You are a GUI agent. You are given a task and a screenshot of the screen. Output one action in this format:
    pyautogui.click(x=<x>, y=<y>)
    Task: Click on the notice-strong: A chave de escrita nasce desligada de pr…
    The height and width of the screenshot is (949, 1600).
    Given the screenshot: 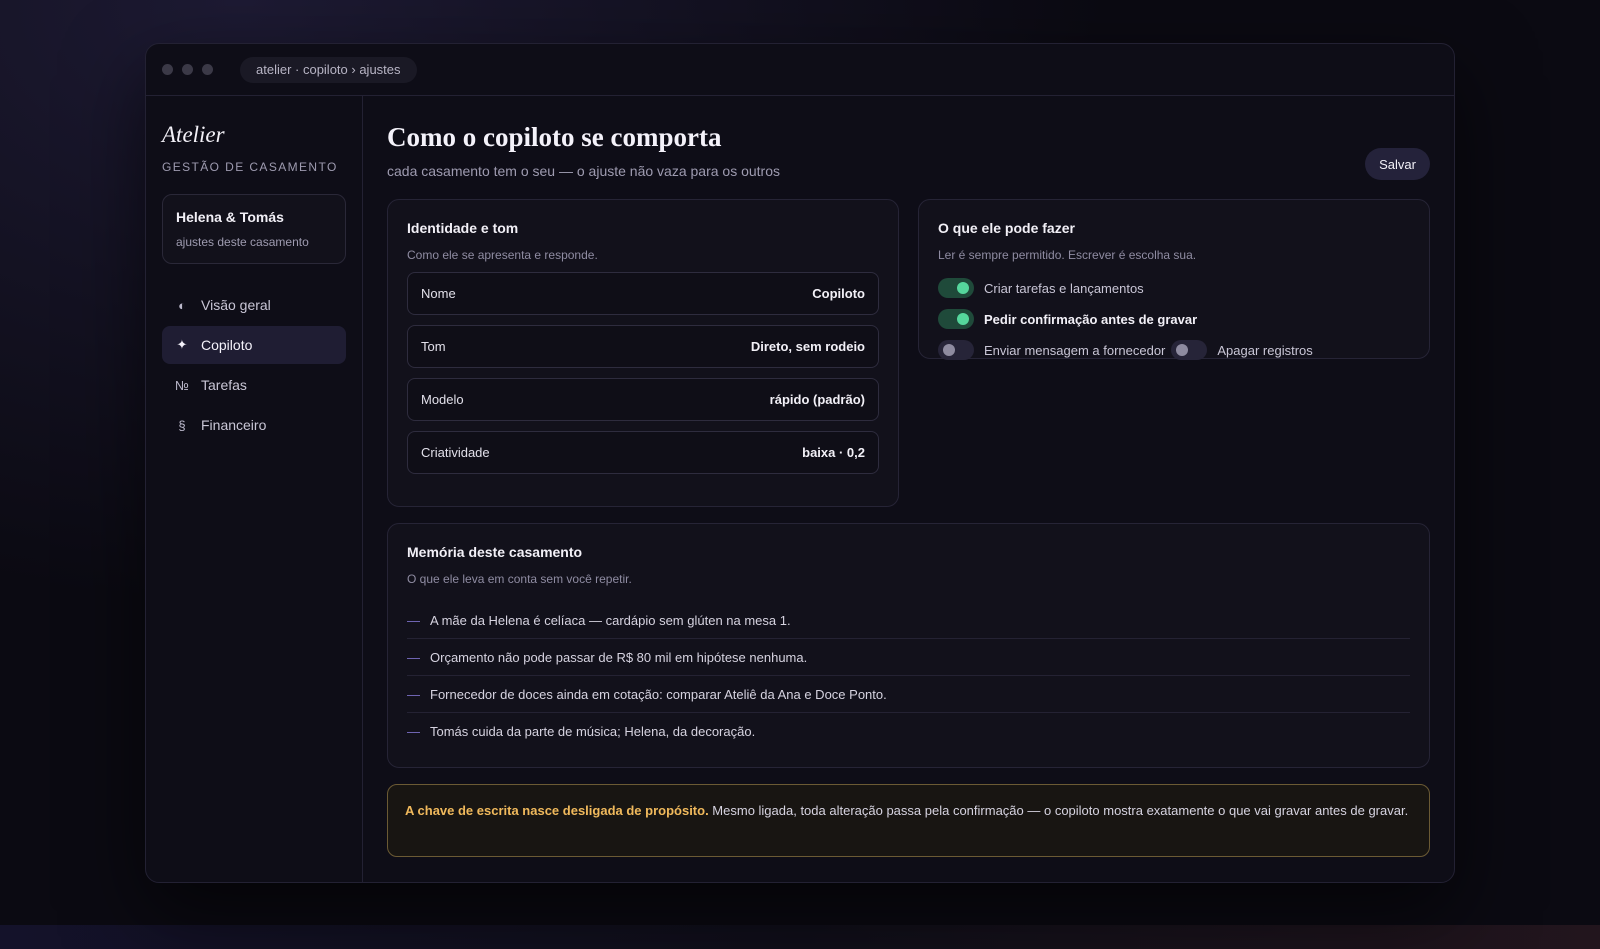 What is the action you would take?
    pyautogui.click(x=557, y=810)
    